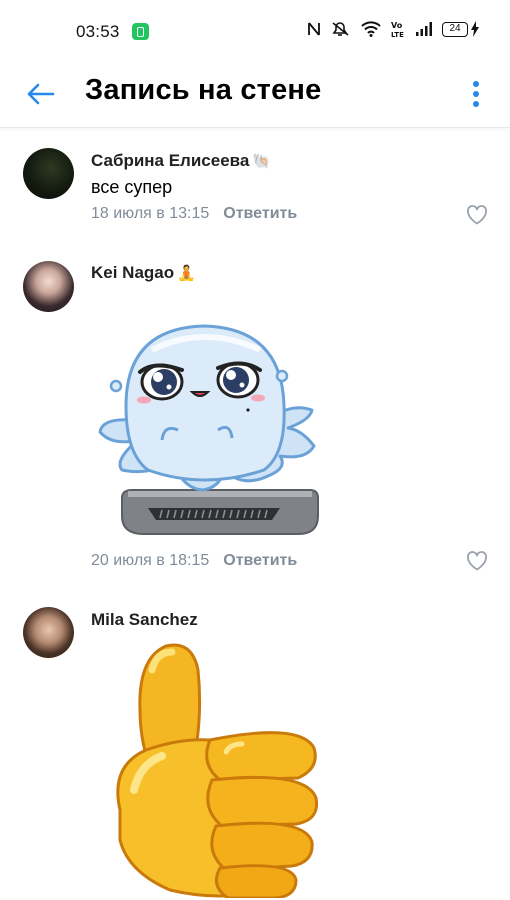 The image size is (510, 900). I want to click on nfc-icon, so click(314, 29).